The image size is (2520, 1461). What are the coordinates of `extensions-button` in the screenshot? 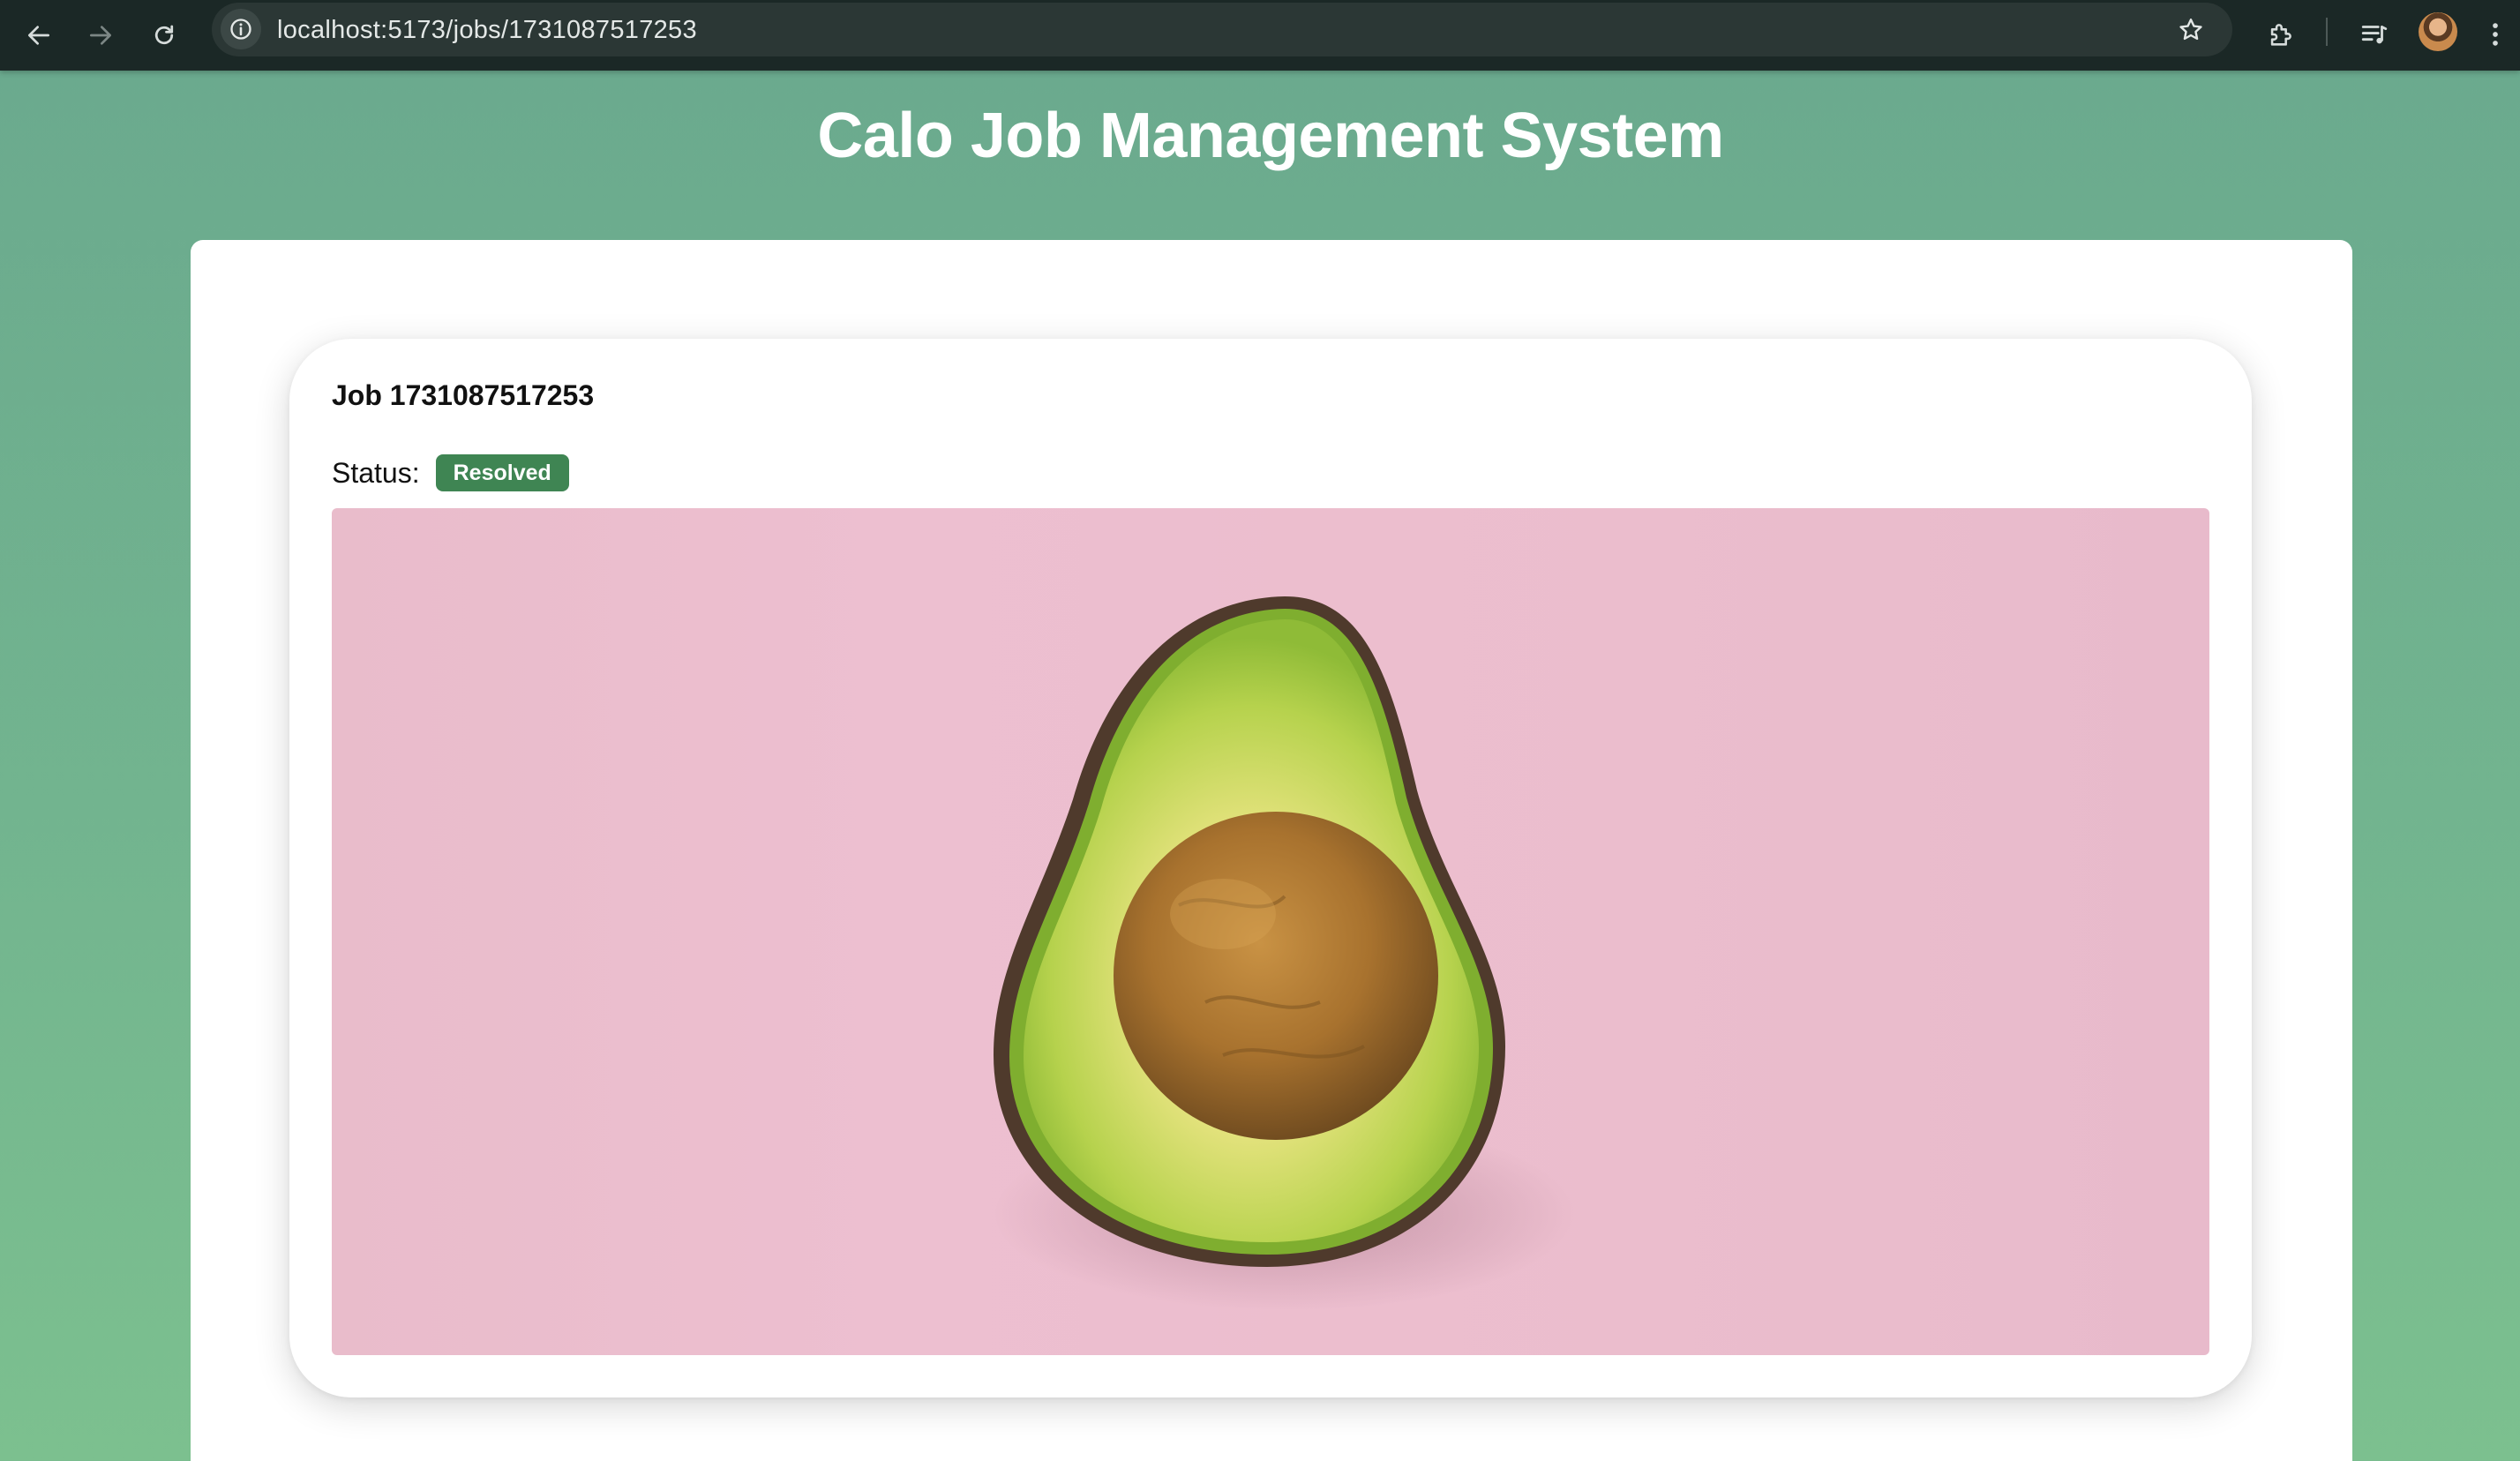 It's located at (2280, 34).